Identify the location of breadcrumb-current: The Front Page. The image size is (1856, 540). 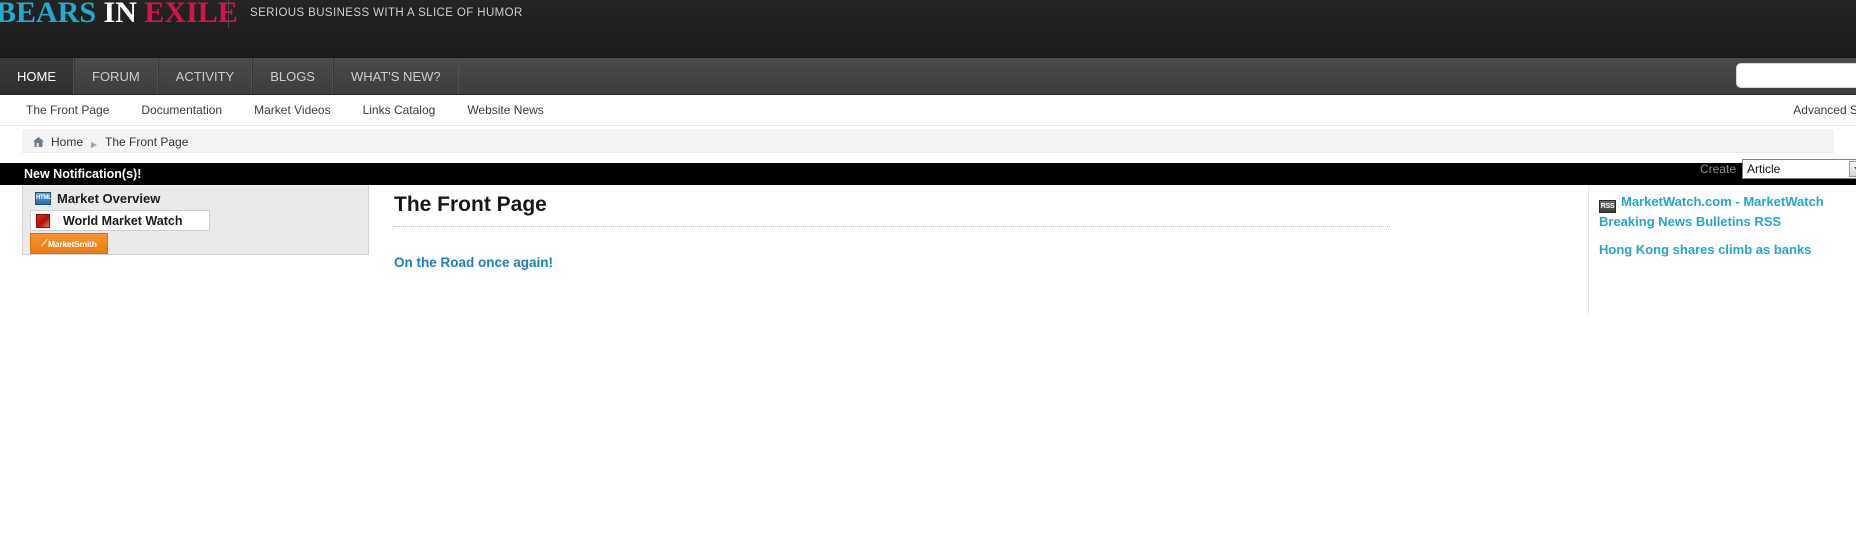
(147, 141).